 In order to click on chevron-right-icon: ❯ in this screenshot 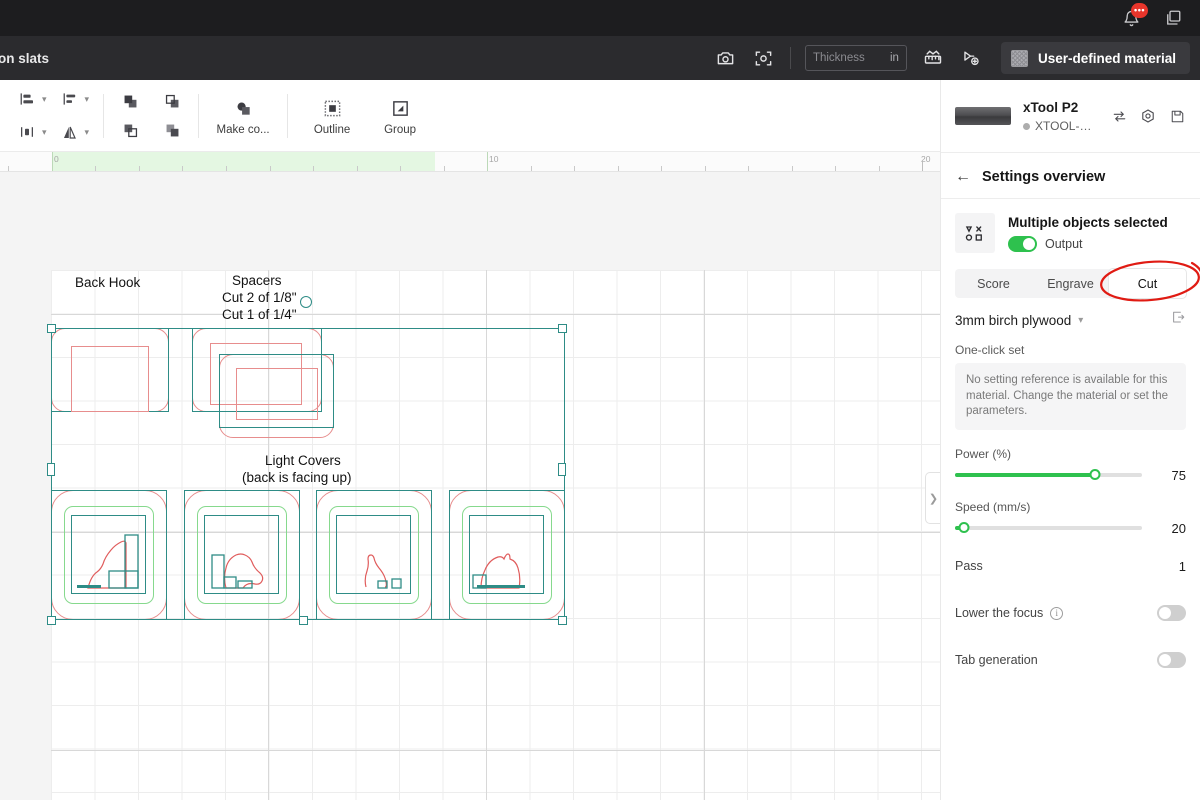, I will do `click(933, 498)`.